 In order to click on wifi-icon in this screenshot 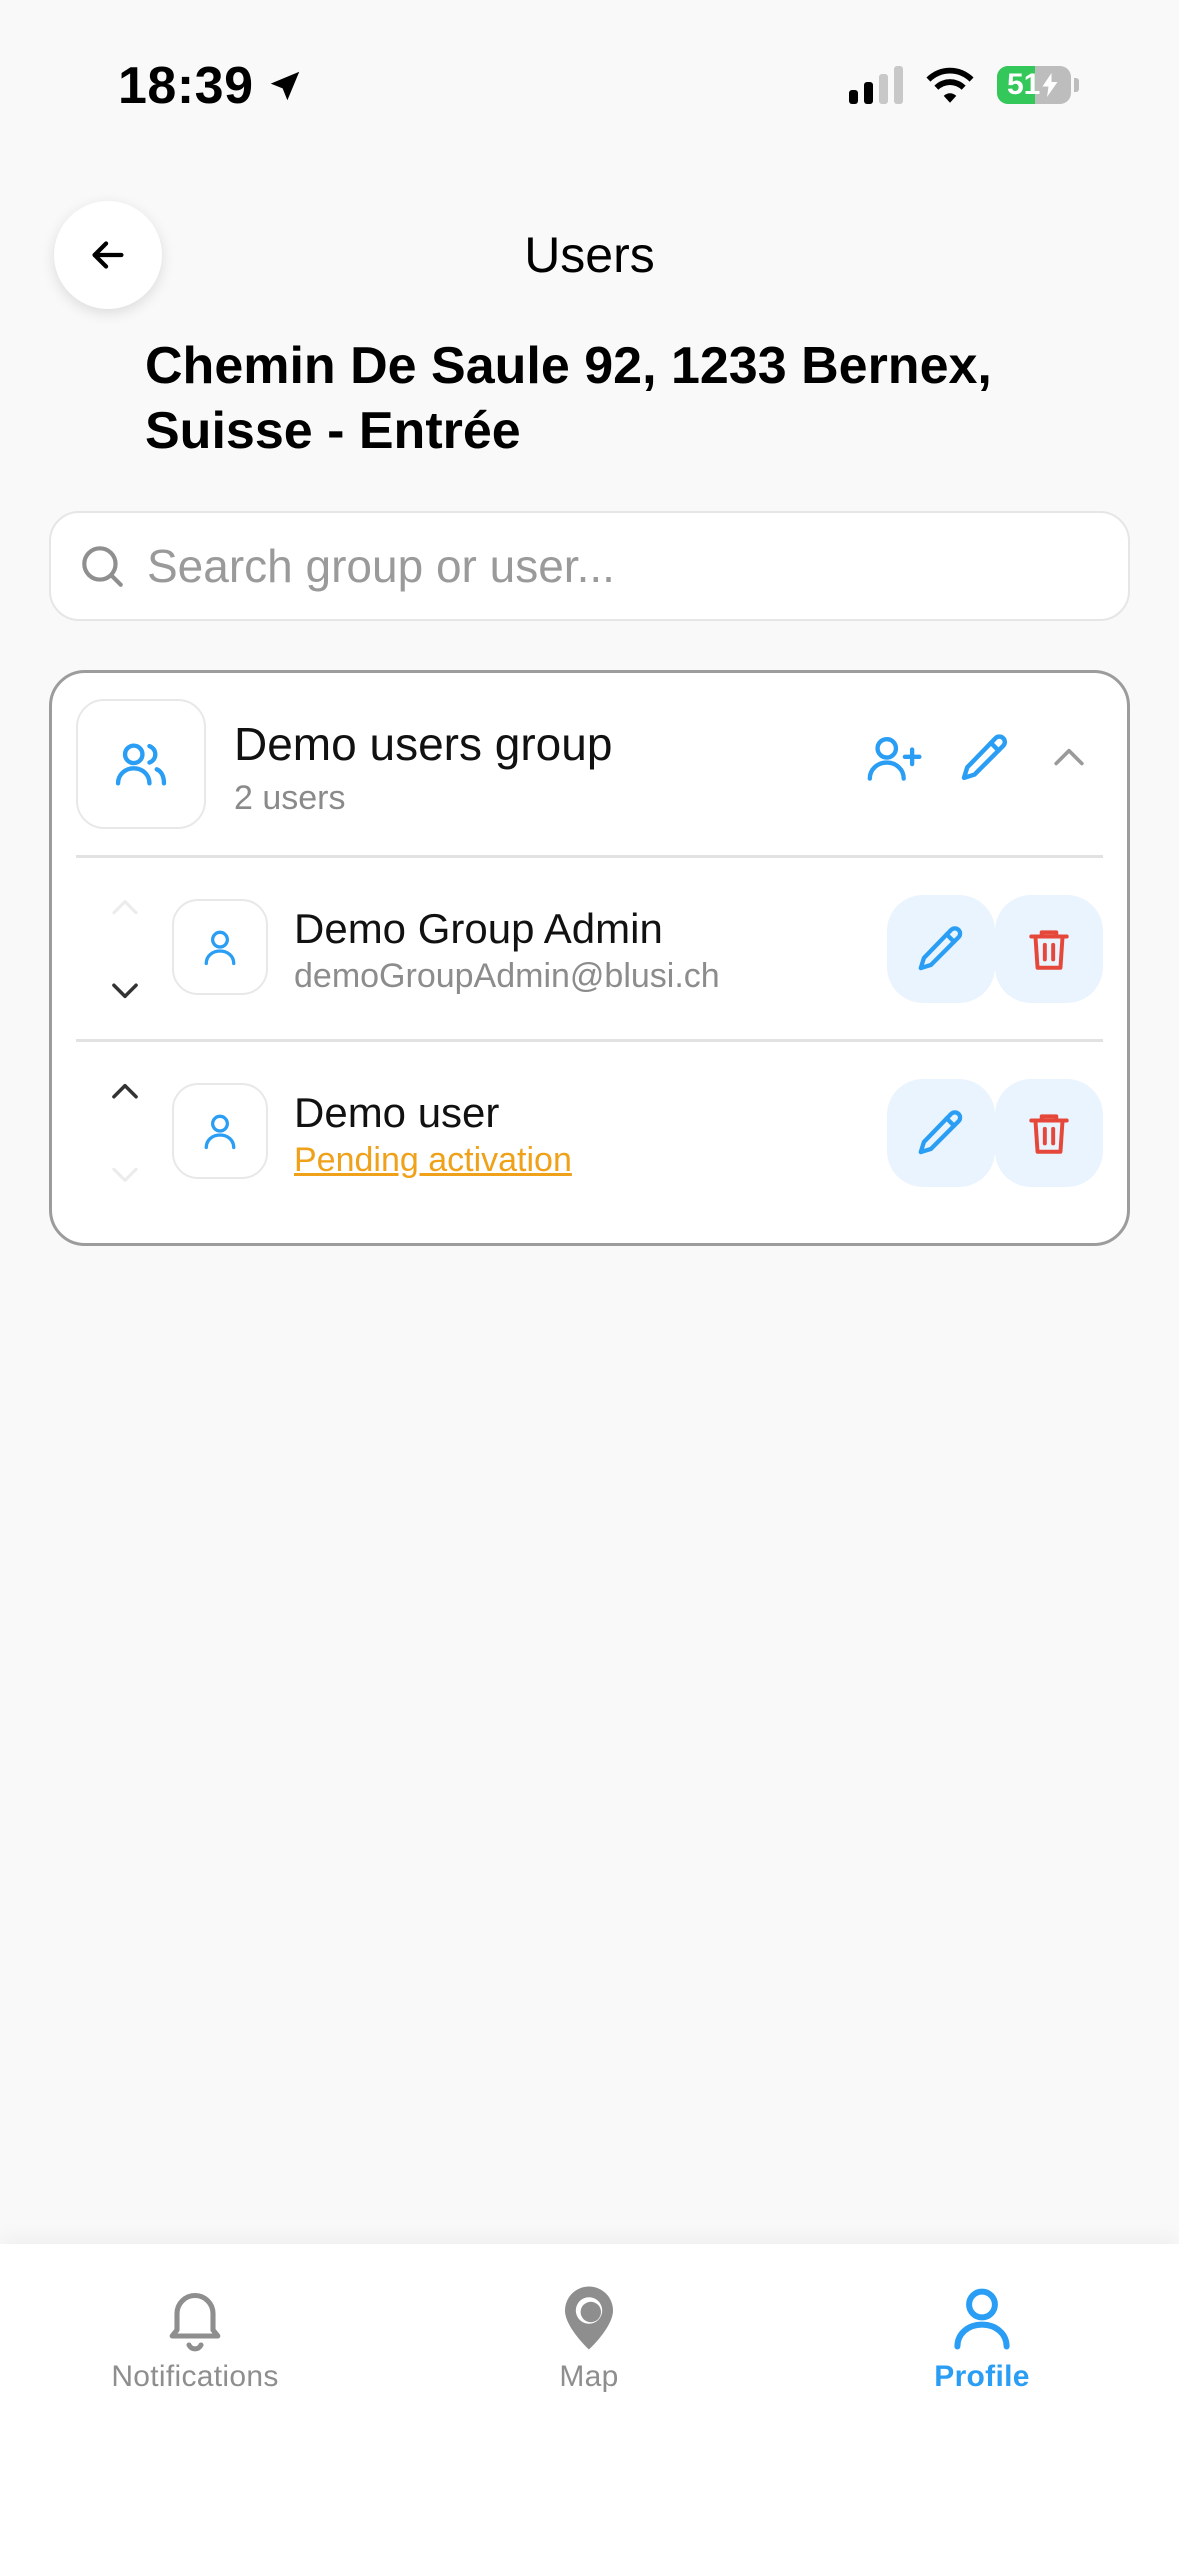, I will do `click(950, 85)`.